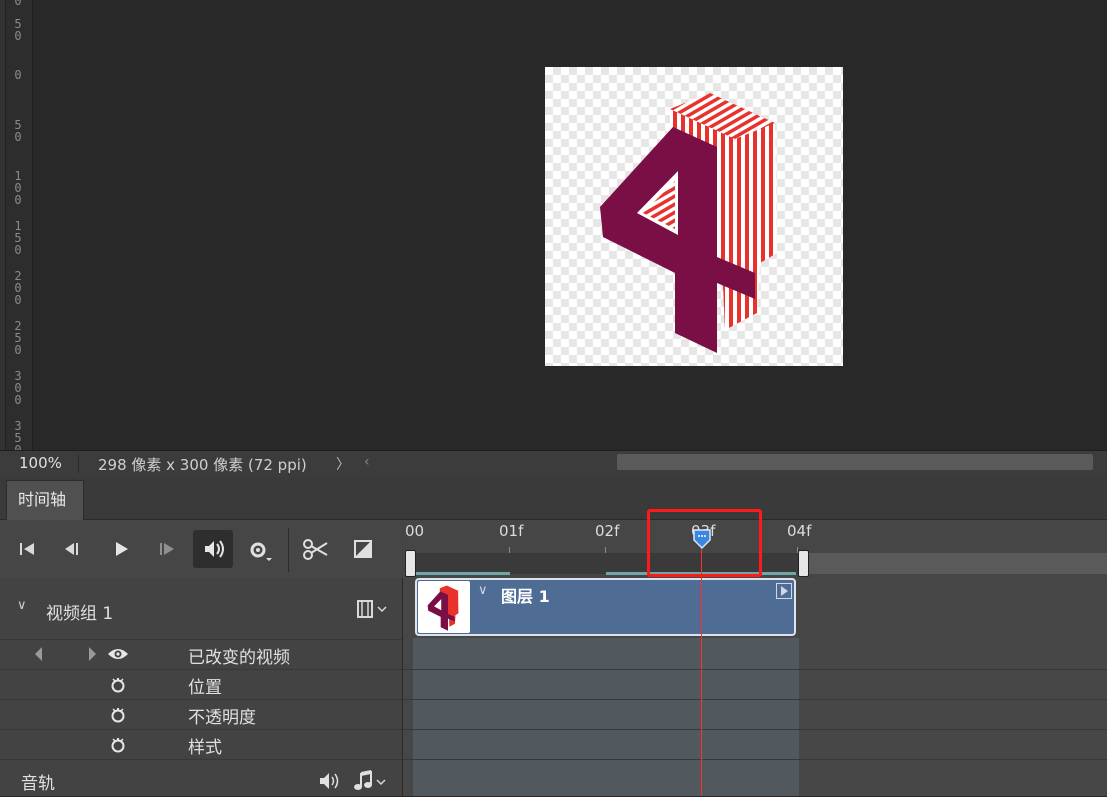  Describe the element at coordinates (73, 549) in the screenshot. I see `previous-frame-icon` at that location.